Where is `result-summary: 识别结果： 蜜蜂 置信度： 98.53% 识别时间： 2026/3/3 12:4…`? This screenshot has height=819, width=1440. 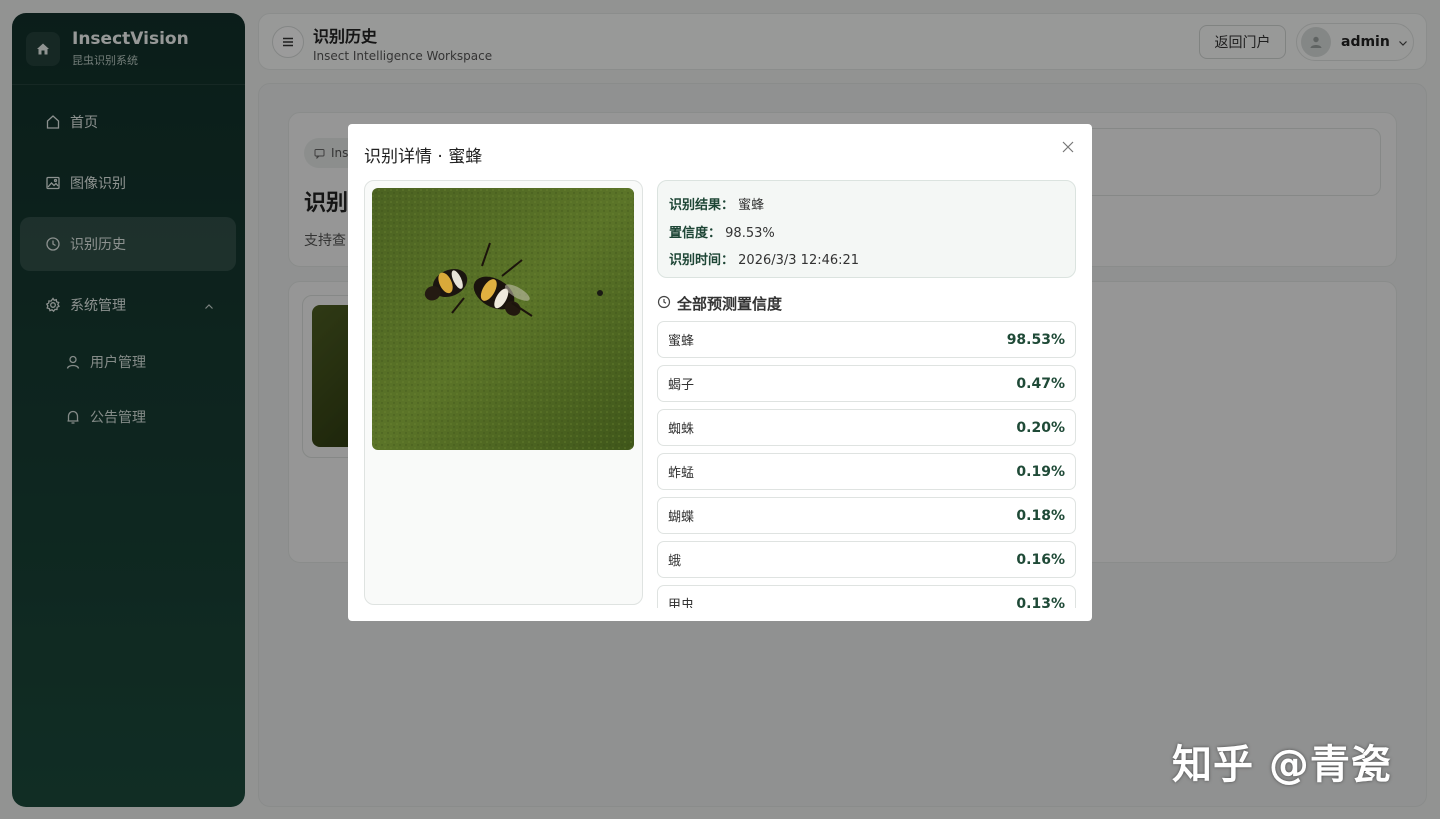 result-summary: 识别结果： 蜜蜂 置信度： 98.53% 识别时间： 2026/3/3 12:4… is located at coordinates (866, 229).